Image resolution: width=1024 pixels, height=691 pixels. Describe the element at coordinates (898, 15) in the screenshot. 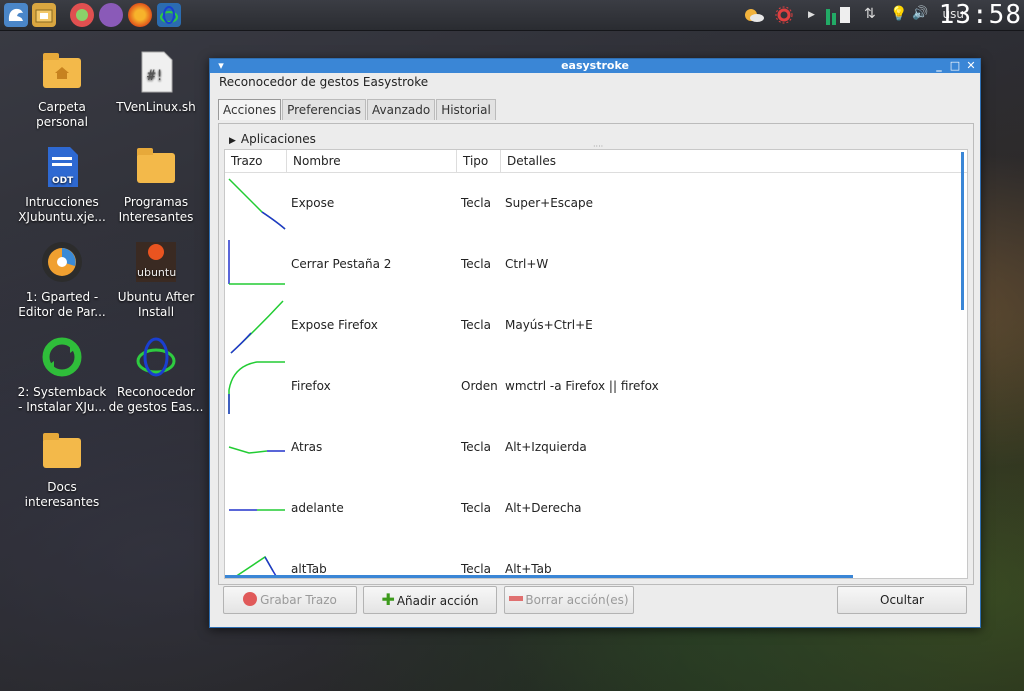

I see `bulb-icon: 💡` at that location.